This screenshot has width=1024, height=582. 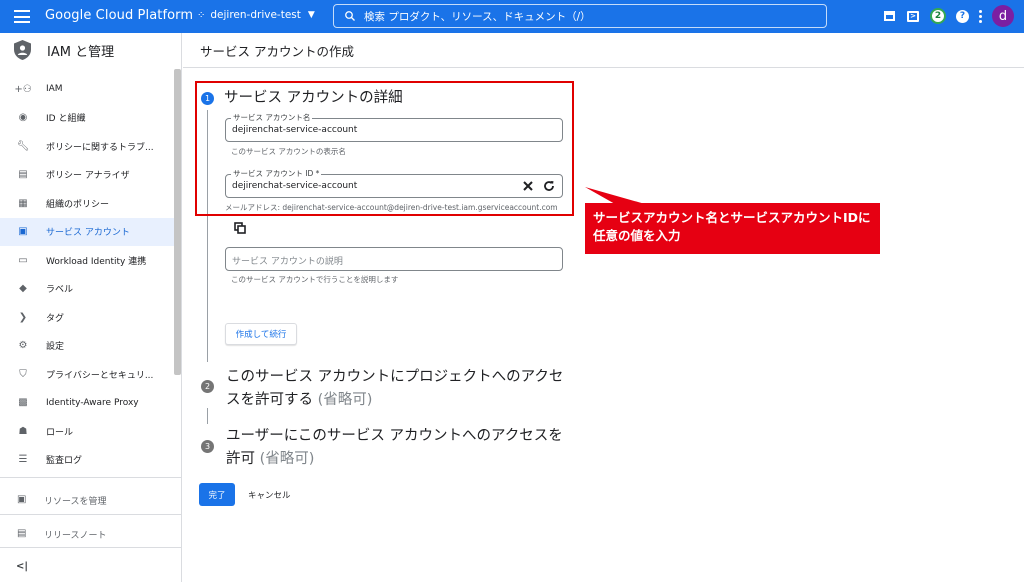 I want to click on sidebar-scrollbar, so click(x=177, y=222).